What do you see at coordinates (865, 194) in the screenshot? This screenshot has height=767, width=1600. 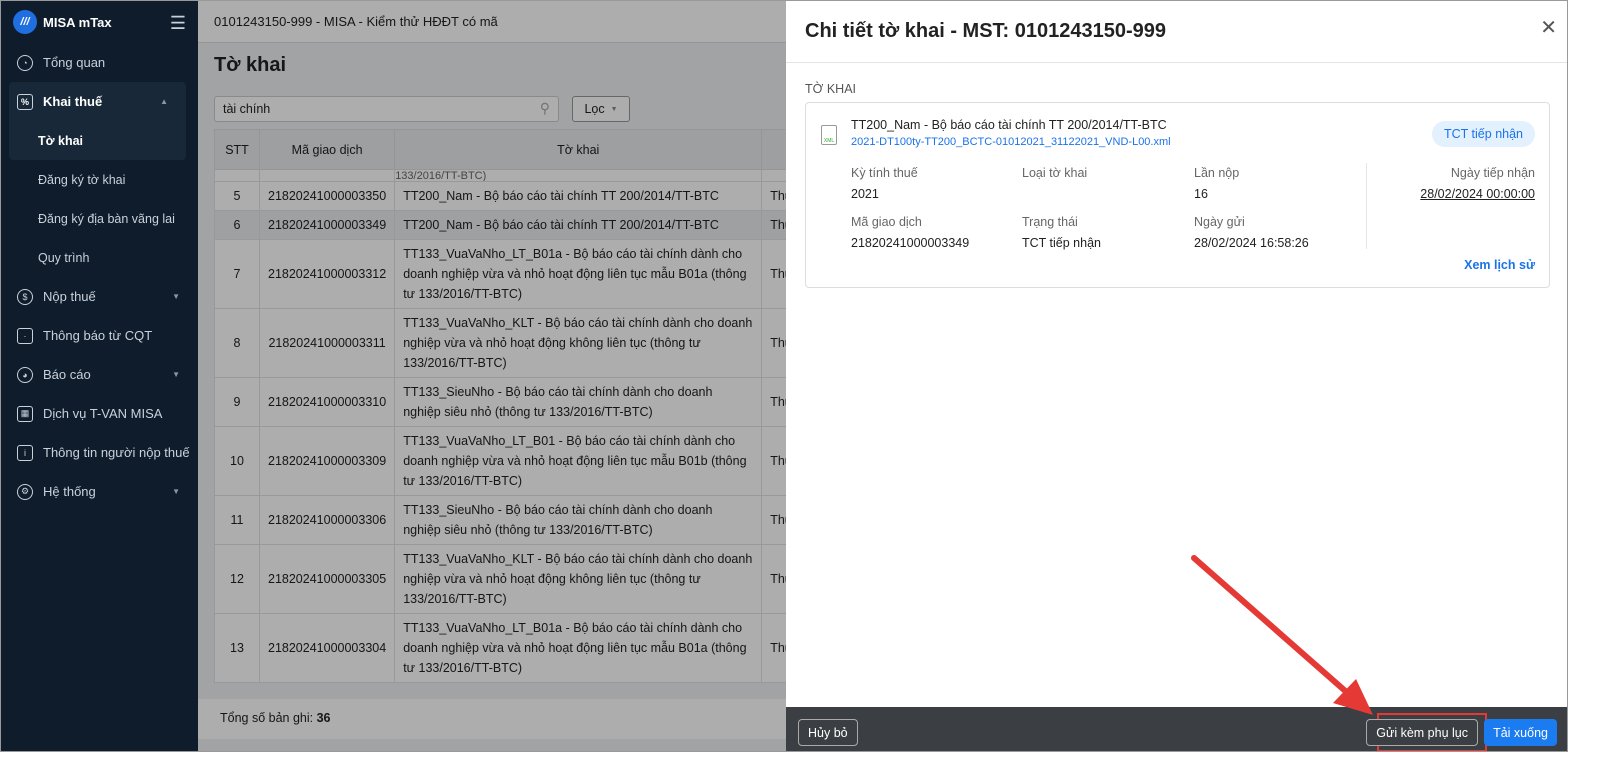 I see `field-value: 2021` at bounding box center [865, 194].